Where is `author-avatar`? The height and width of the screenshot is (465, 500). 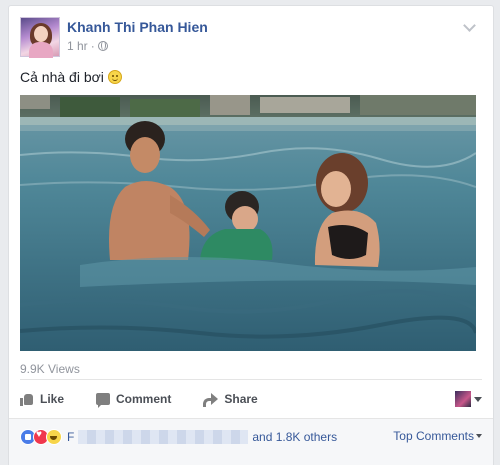
author-avatar is located at coordinates (40, 37).